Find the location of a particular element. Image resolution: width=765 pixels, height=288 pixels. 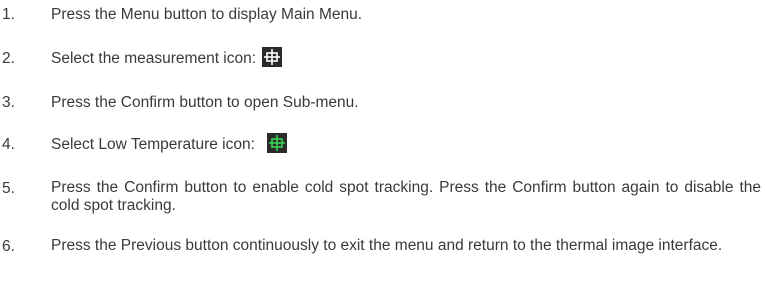

step-text-line: Select the measurement icon: is located at coordinates (406, 58).